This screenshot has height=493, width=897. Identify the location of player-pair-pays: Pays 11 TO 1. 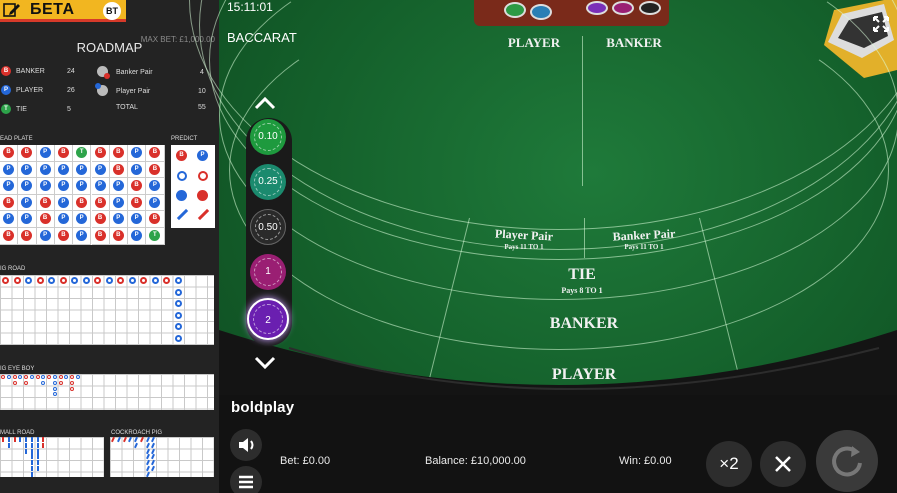
(524, 247).